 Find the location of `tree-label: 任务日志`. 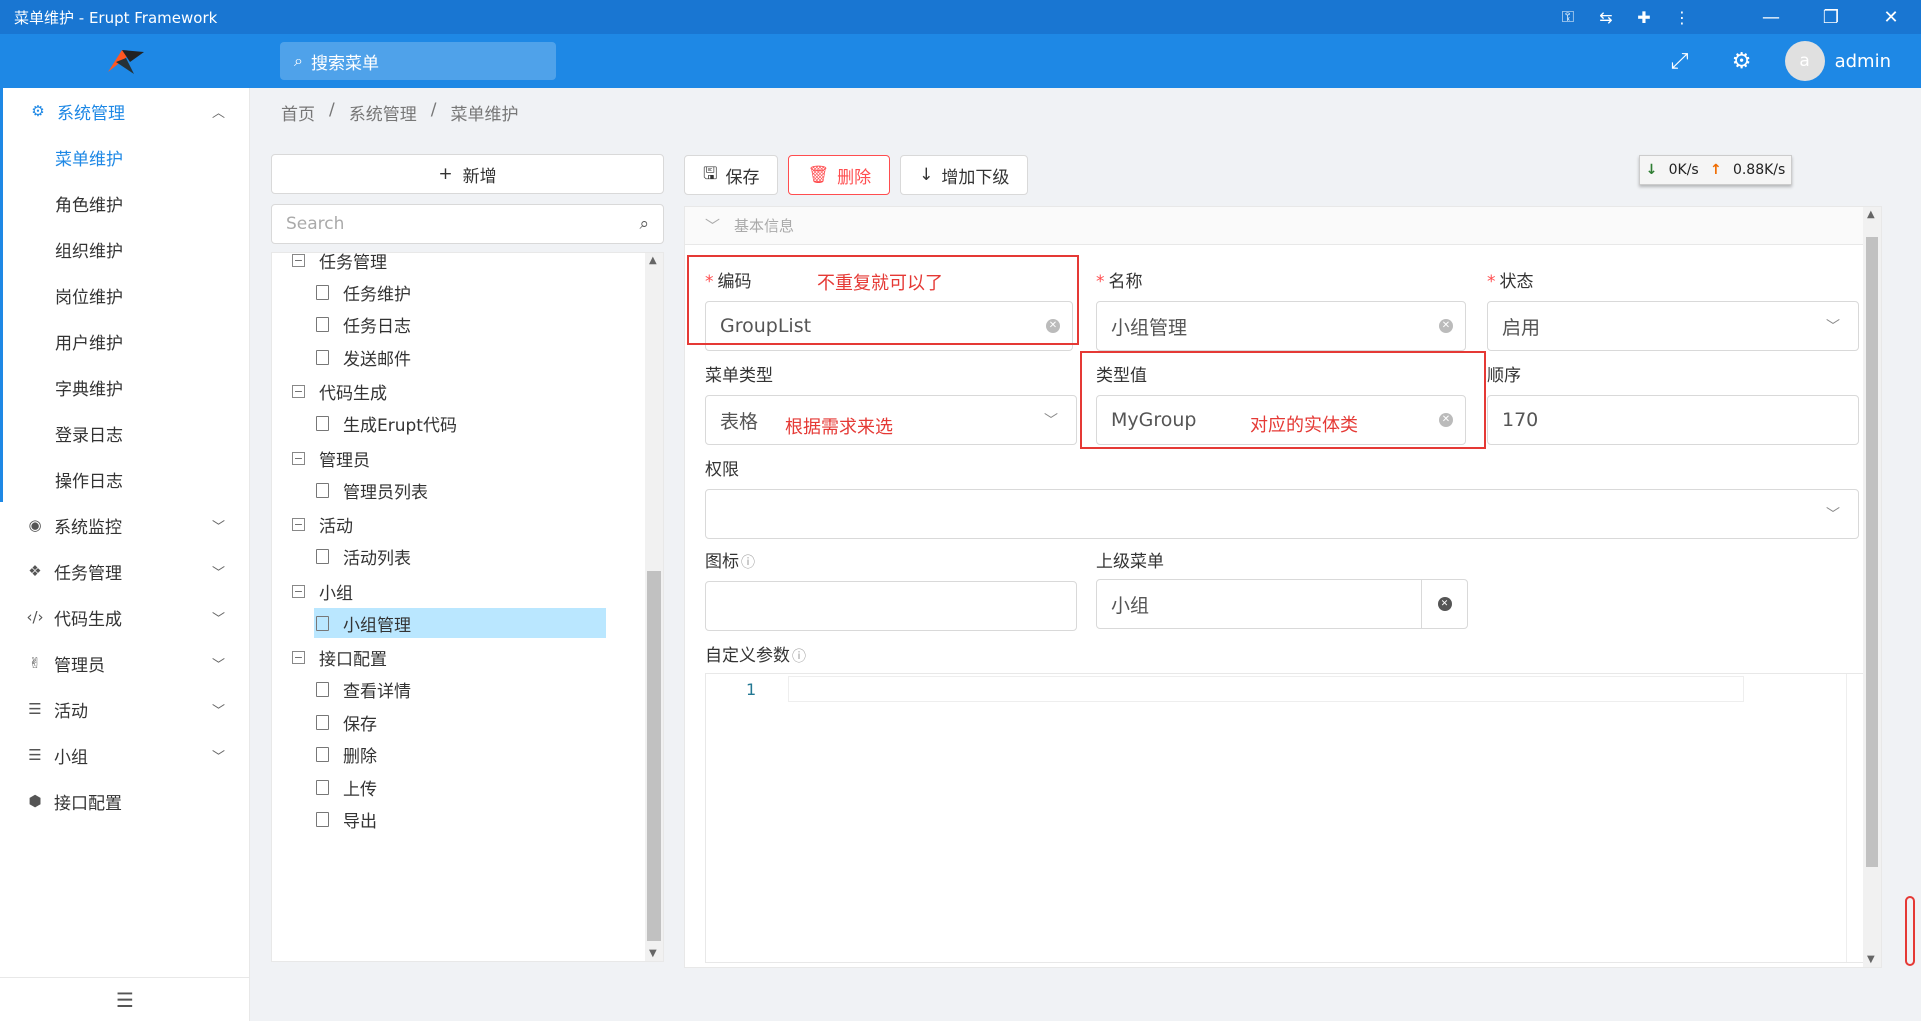

tree-label: 任务日志 is located at coordinates (377, 327).